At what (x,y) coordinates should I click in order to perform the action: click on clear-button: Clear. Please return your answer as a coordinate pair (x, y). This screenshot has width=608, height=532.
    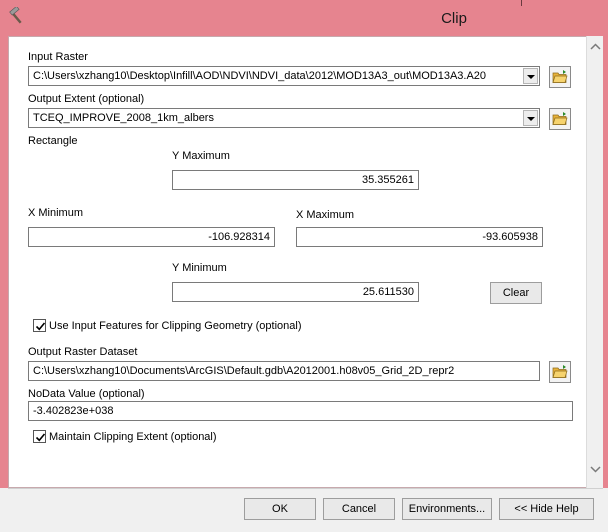
    Looking at the image, I should click on (516, 293).